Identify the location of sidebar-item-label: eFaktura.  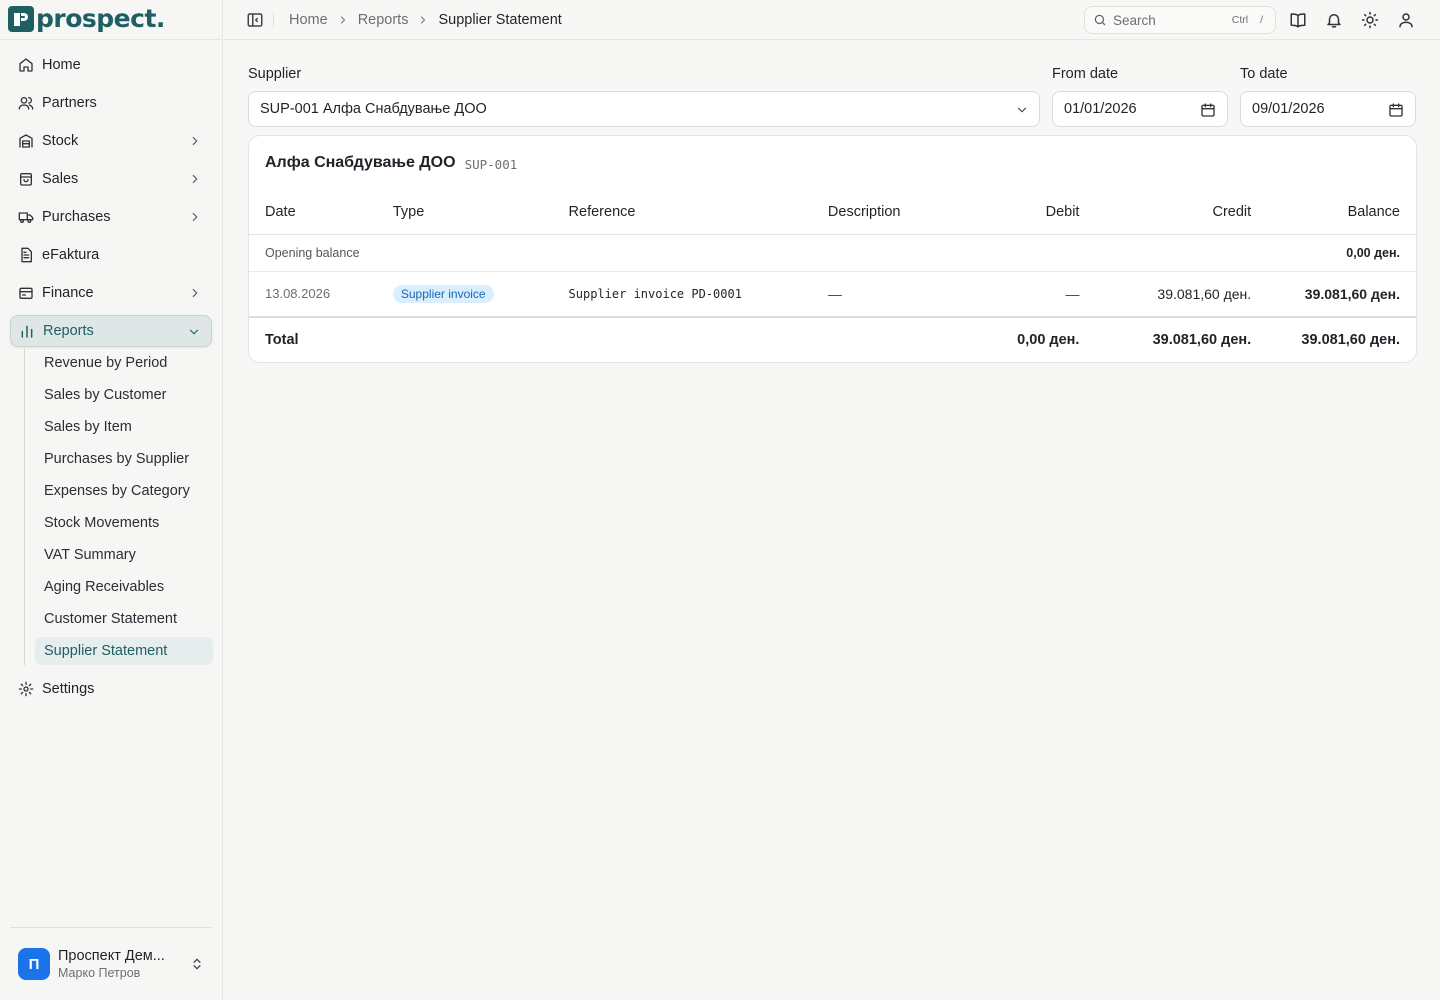
(71, 255).